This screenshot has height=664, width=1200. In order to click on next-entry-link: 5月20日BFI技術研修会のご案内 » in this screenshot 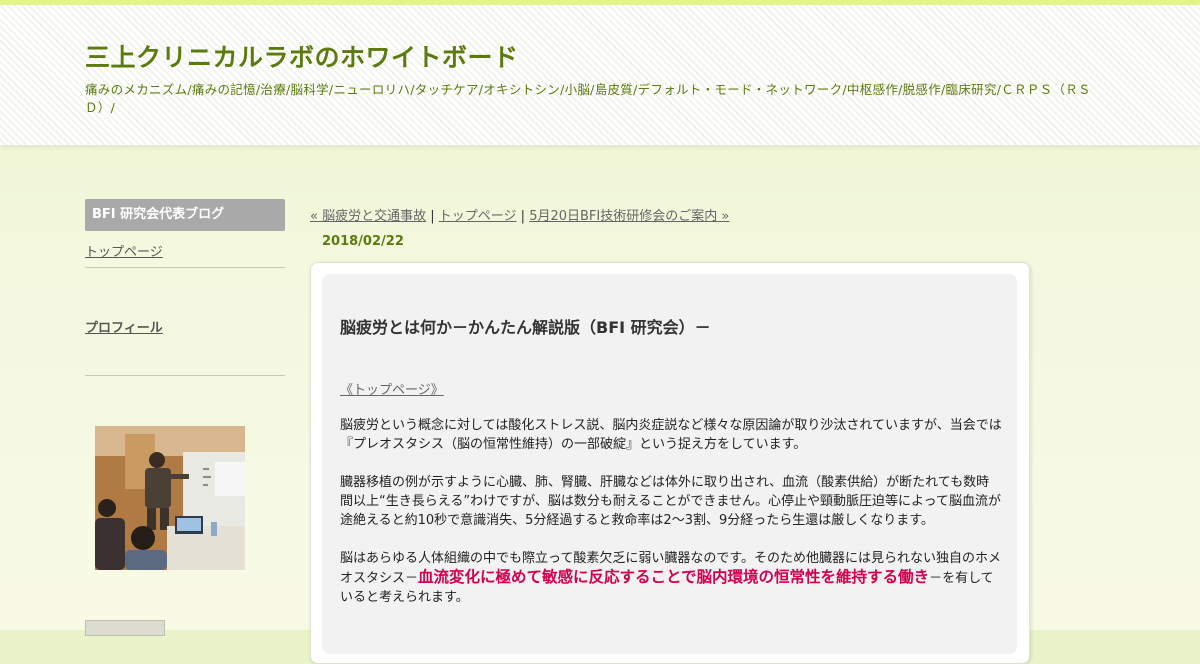, I will do `click(629, 216)`.